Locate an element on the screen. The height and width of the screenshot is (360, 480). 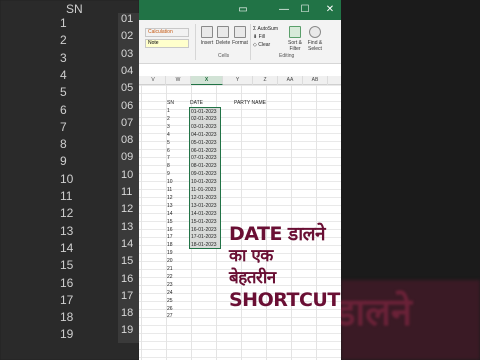
sn-header: SN is located at coordinates (178, 103).